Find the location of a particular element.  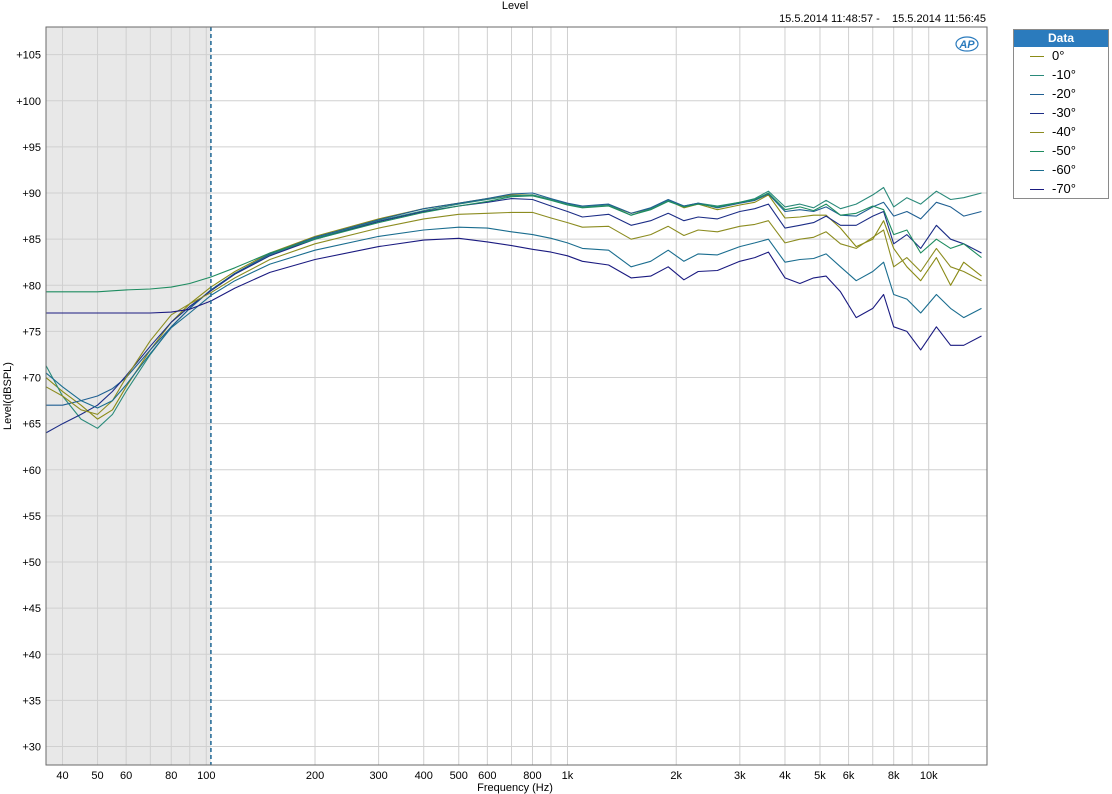

x-tick-label: 60 is located at coordinates (126, 776).